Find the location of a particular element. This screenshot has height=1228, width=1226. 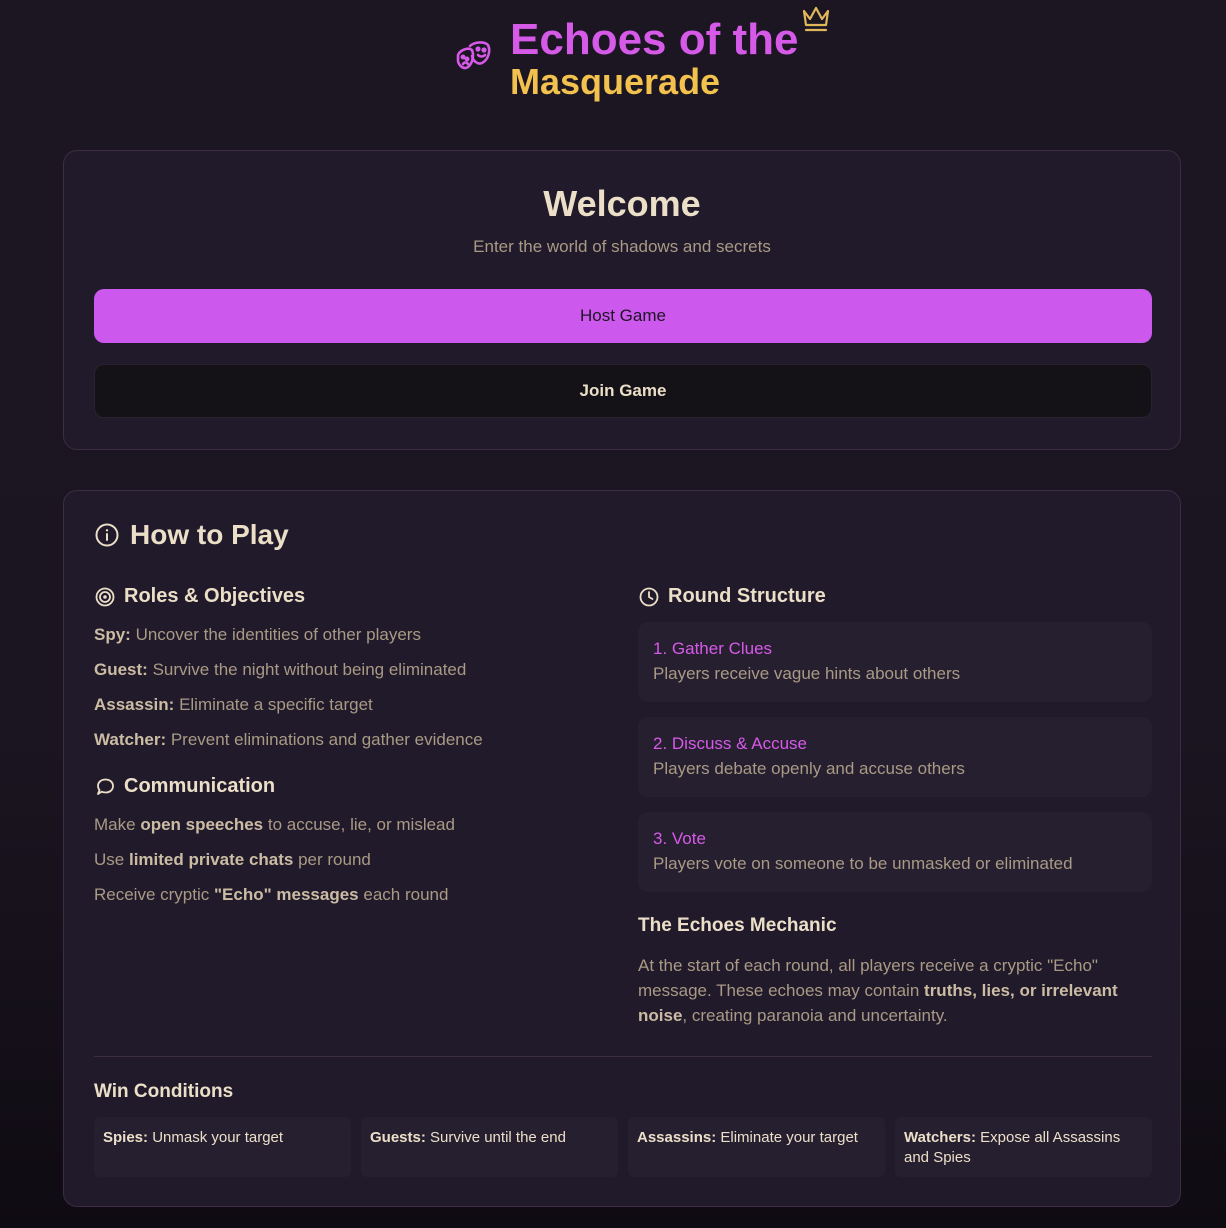

list-item: Use limited private chats per round is located at coordinates (274, 867).